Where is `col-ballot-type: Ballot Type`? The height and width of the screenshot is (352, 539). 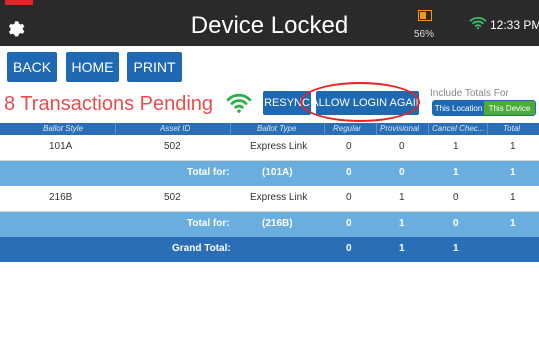 col-ballot-type: Ballot Type is located at coordinates (277, 128).